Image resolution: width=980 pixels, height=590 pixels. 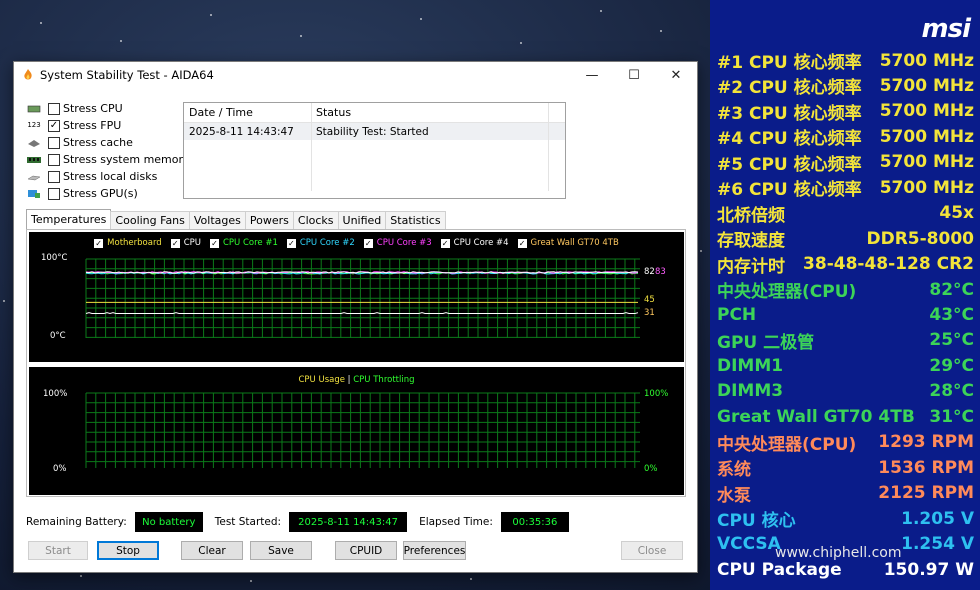 What do you see at coordinates (54, 159) in the screenshot?
I see `stress-memory-checkbox` at bounding box center [54, 159].